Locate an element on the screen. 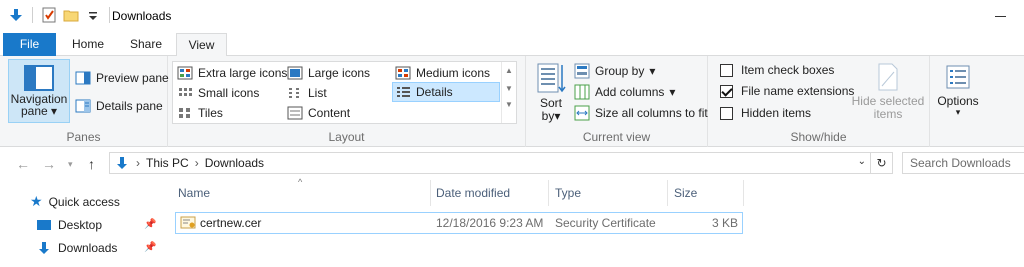  item-check-boxes-checkbox is located at coordinates (726, 70).